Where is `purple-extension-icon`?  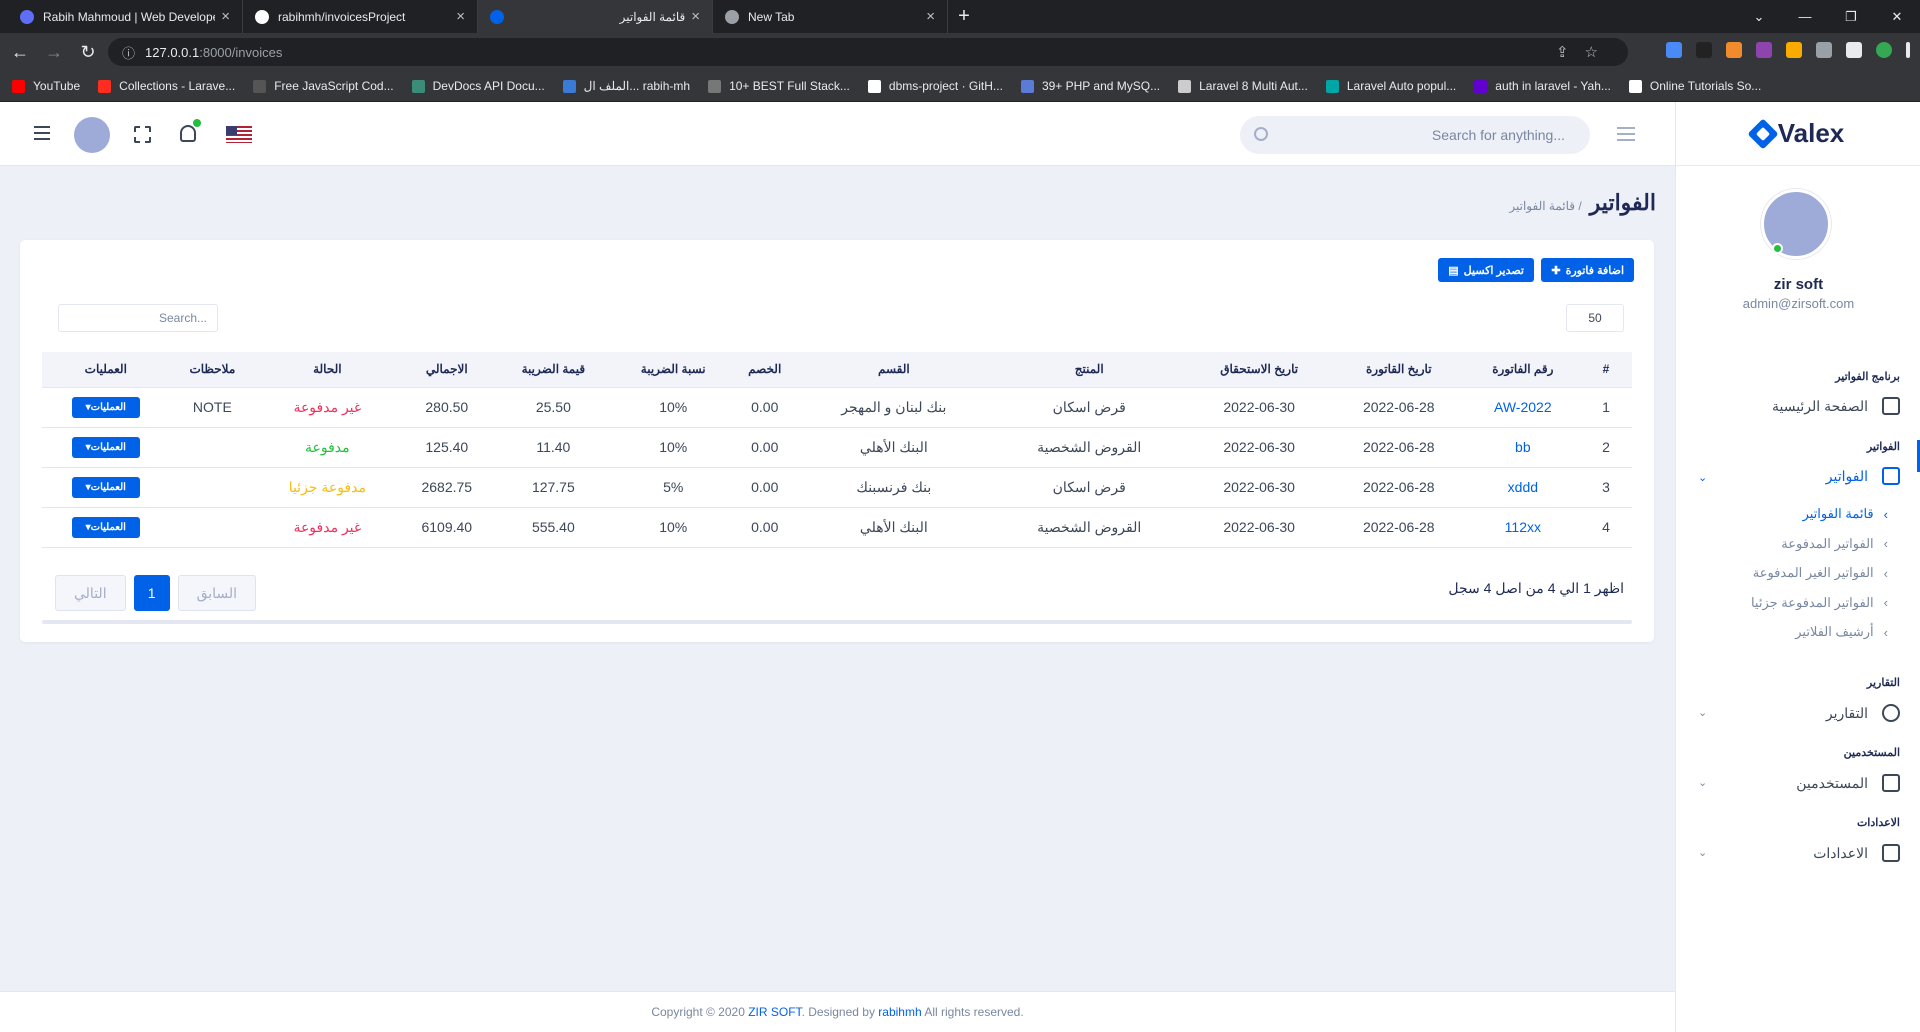 purple-extension-icon is located at coordinates (1764, 50).